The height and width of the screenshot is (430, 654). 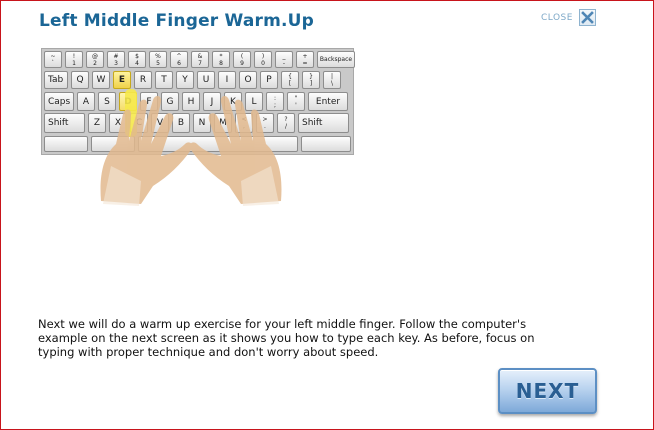 I want to click on key: @2, so click(x=95, y=59).